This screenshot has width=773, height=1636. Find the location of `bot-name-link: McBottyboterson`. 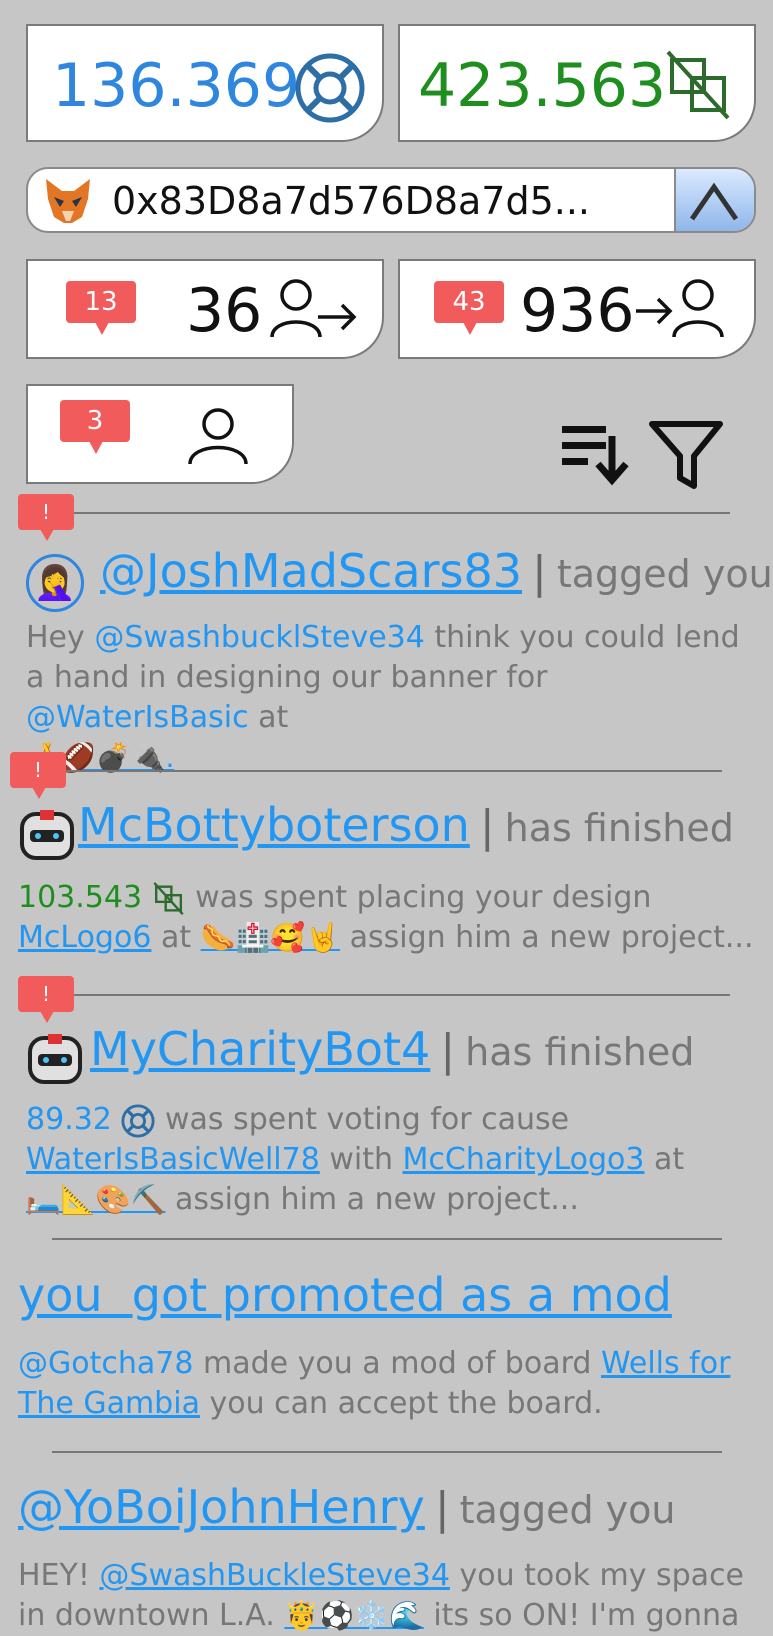

bot-name-link: McBottyboterson is located at coordinates (274, 825).